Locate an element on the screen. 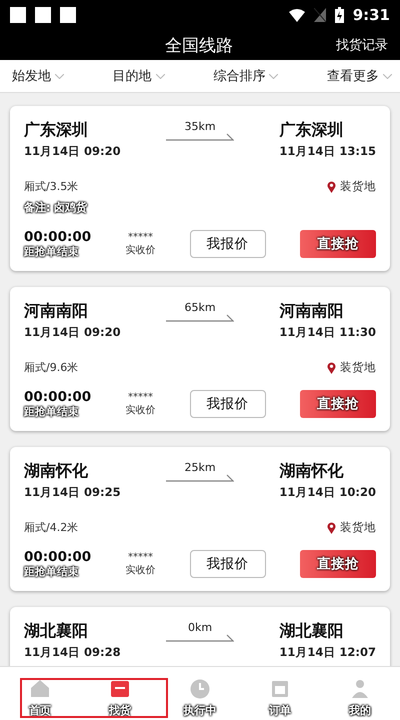 The height and width of the screenshot is (720, 400). filter-dropdown: 目的地 is located at coordinates (138, 76).